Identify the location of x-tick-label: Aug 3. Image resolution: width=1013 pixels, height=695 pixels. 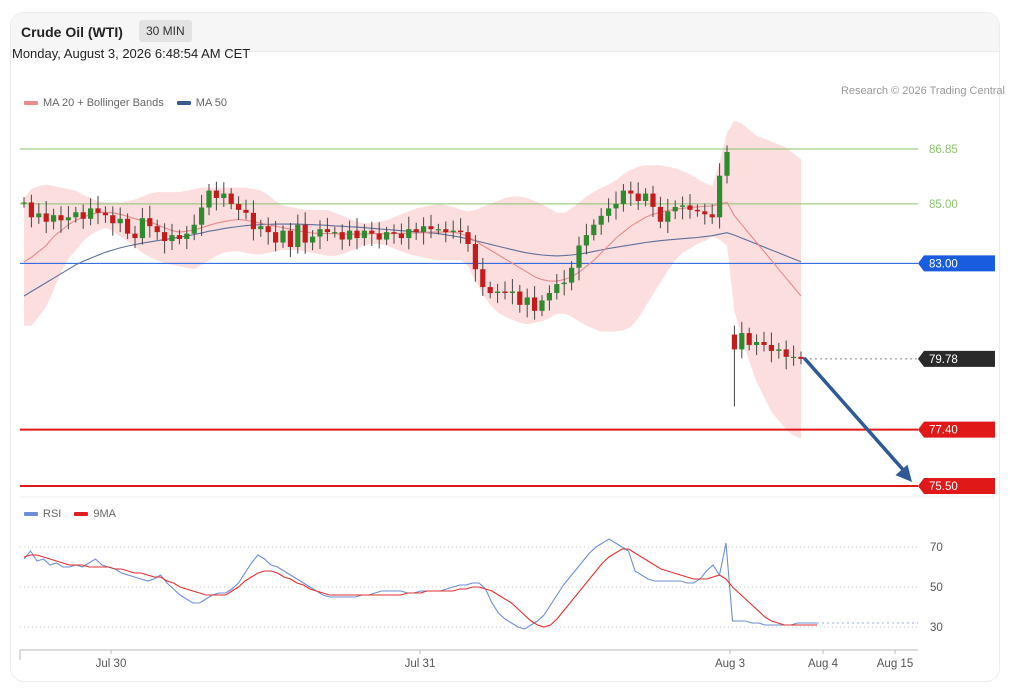
(730, 664).